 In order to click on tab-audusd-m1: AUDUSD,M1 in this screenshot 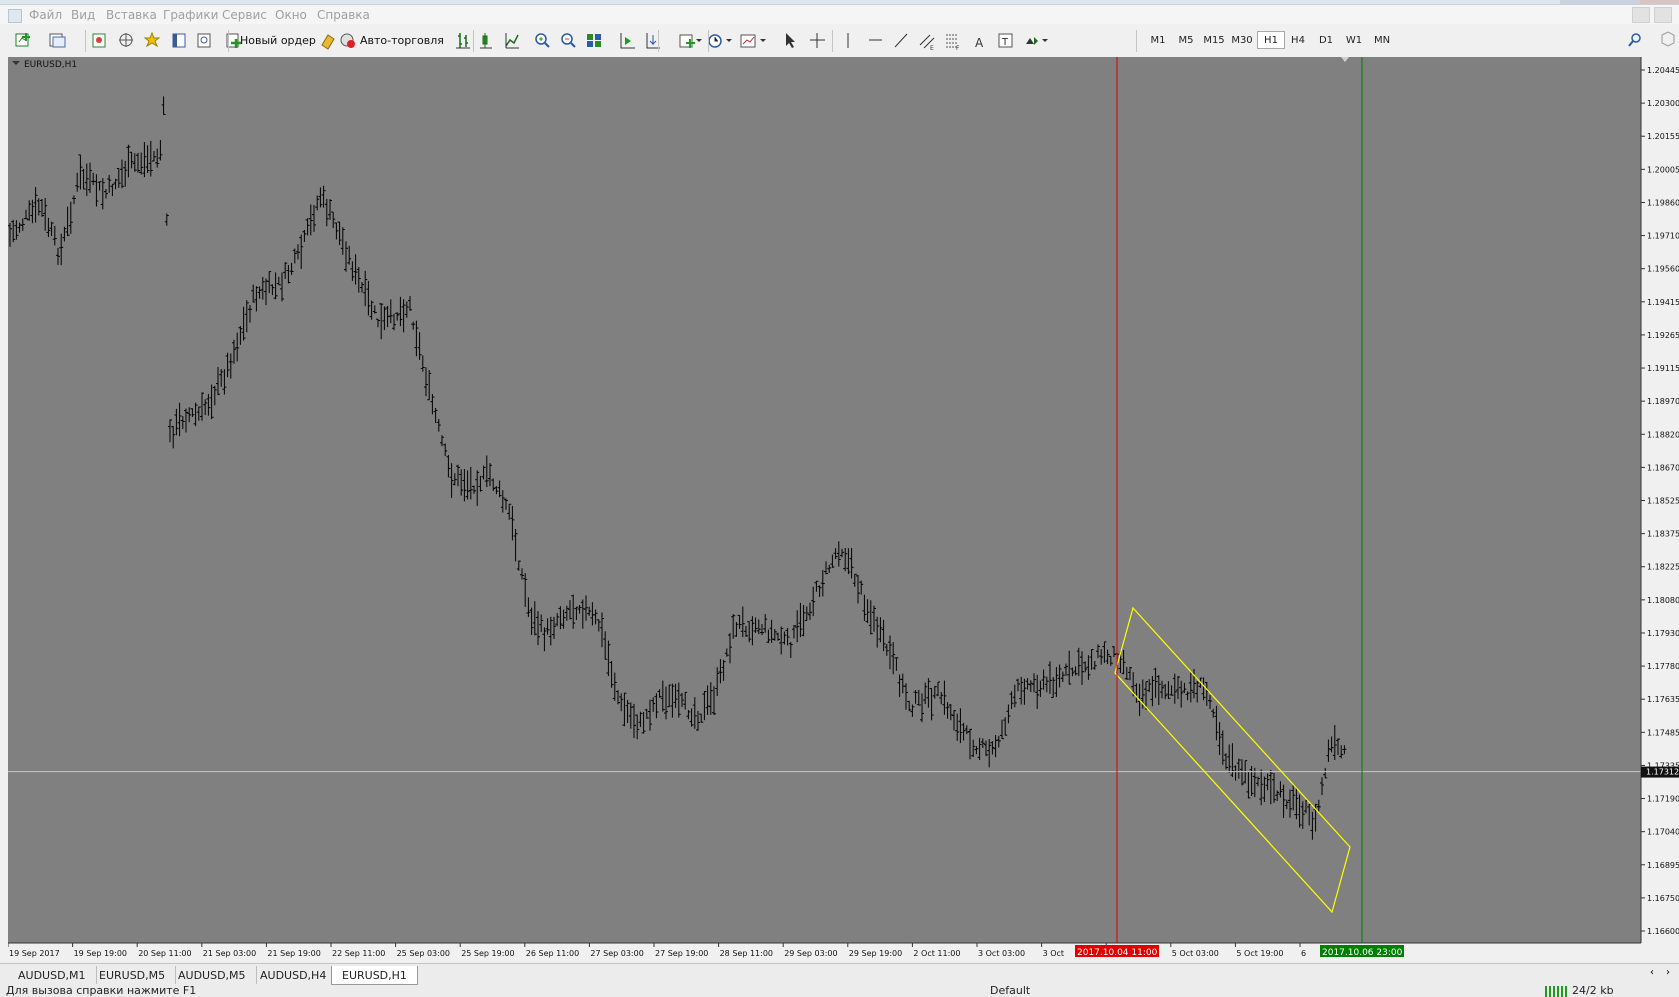, I will do `click(52, 975)`.